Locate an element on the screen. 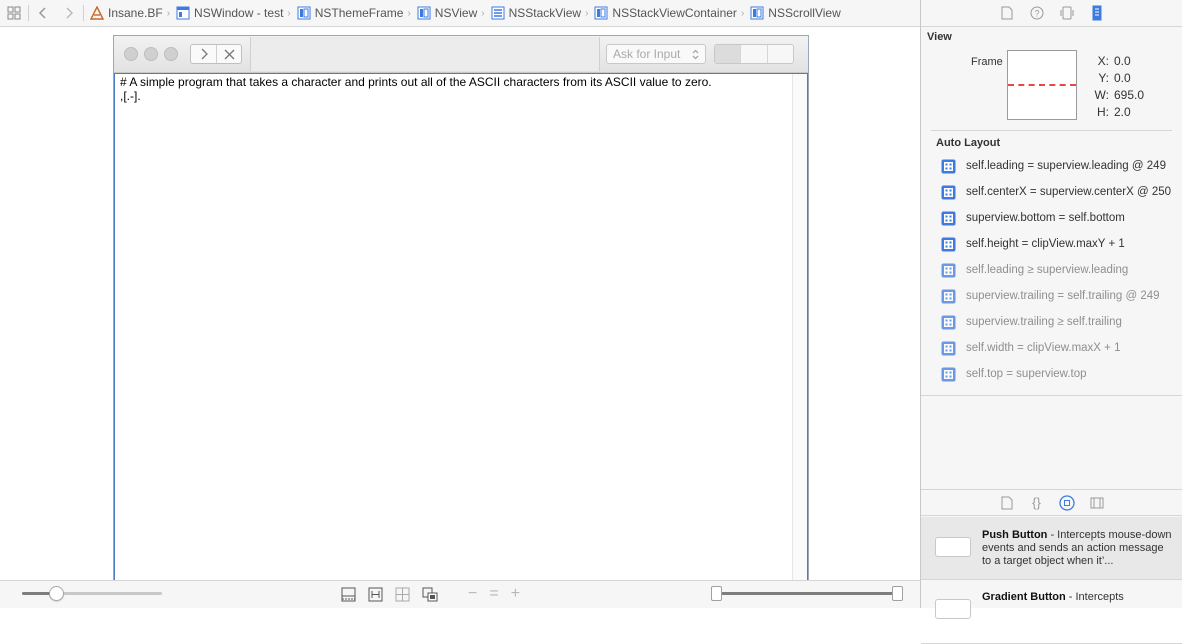 The image size is (1182, 644). plus-icon: + is located at coordinates (515, 594).